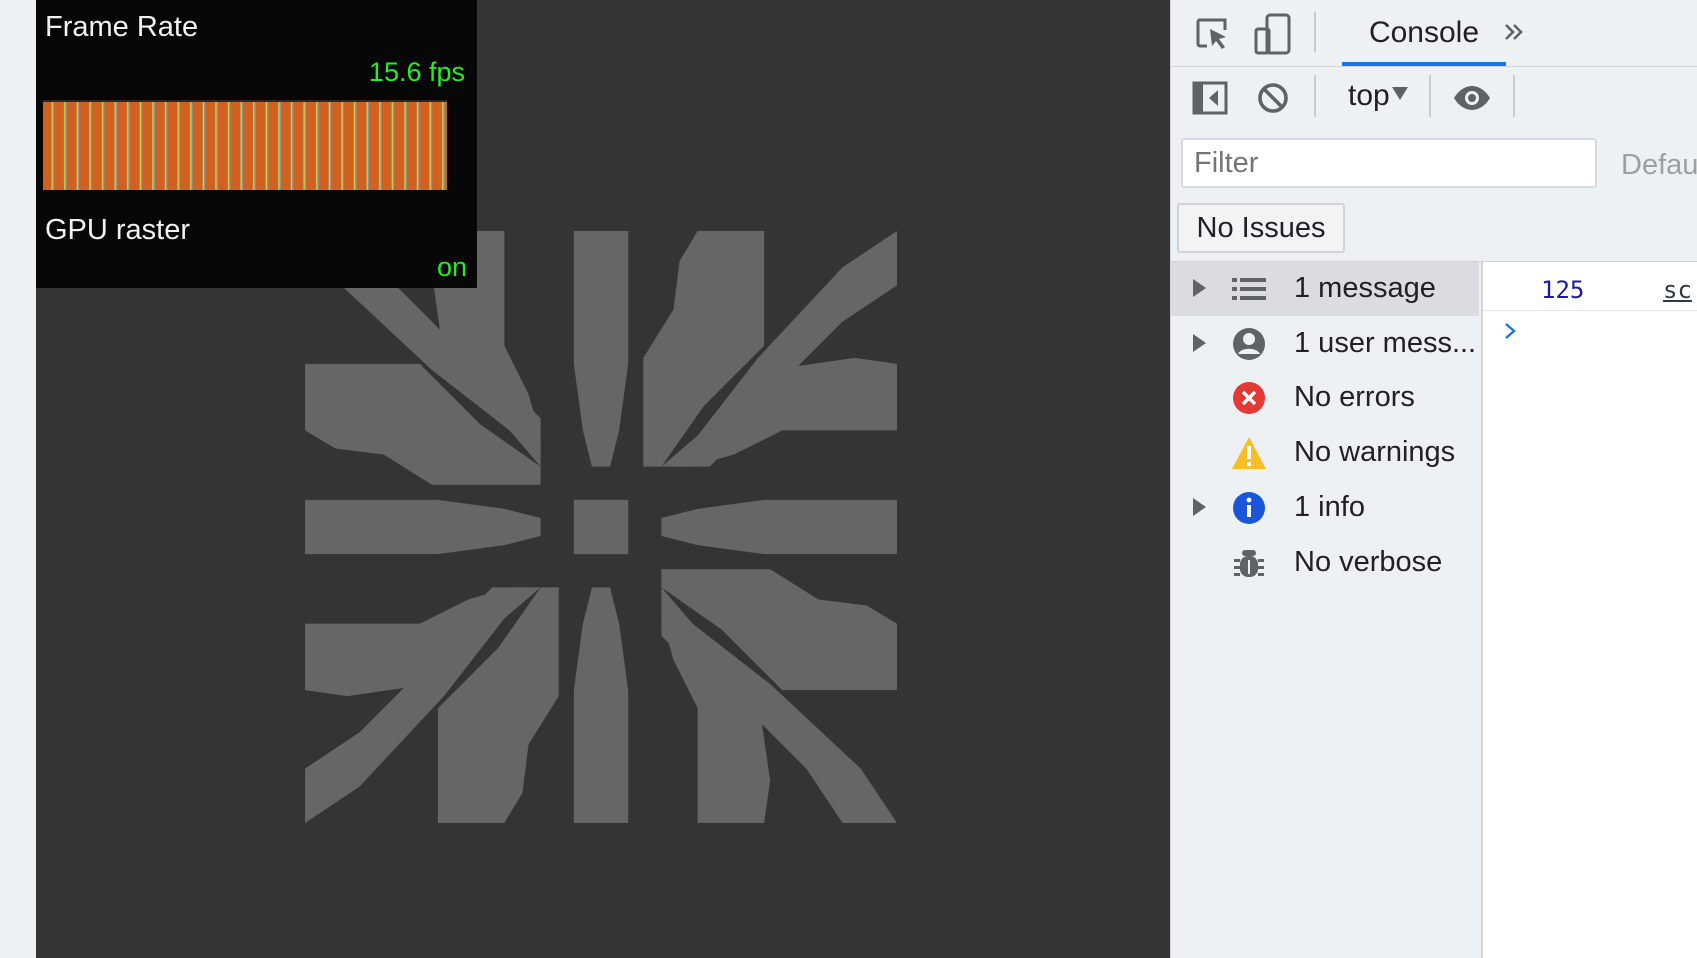  Describe the element at coordinates (1659, 165) in the screenshot. I see `log-levels-dropdown: Defau` at that location.